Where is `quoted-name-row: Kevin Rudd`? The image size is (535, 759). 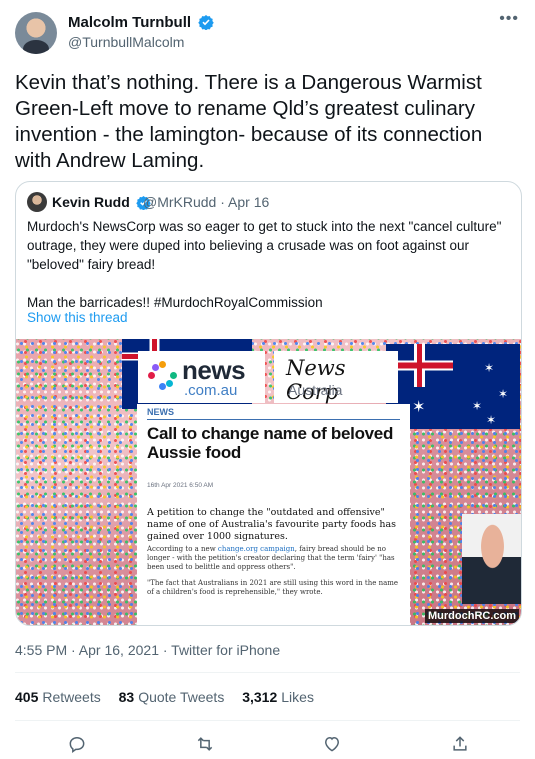
quoted-name-row: Kevin Rudd is located at coordinates (101, 202).